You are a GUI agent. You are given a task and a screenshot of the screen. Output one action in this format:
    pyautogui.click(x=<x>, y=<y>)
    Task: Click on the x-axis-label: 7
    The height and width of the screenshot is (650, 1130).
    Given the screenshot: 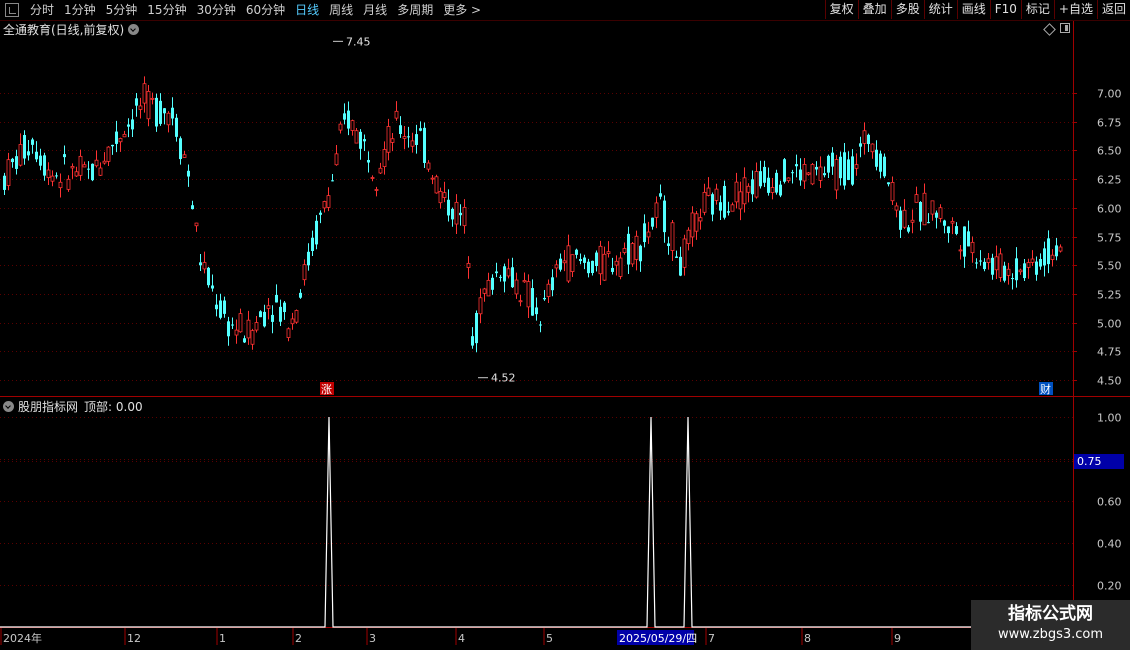 What is the action you would take?
    pyautogui.click(x=711, y=638)
    